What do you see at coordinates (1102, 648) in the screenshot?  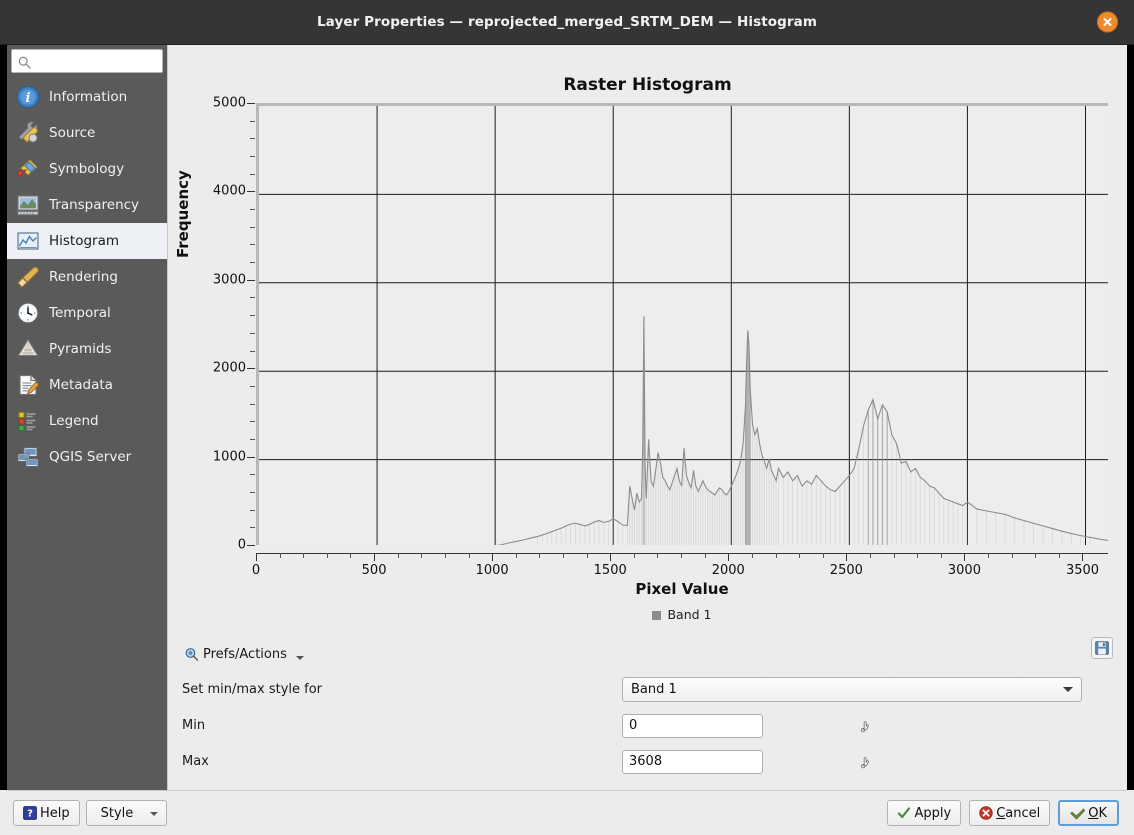 I see `save-button` at bounding box center [1102, 648].